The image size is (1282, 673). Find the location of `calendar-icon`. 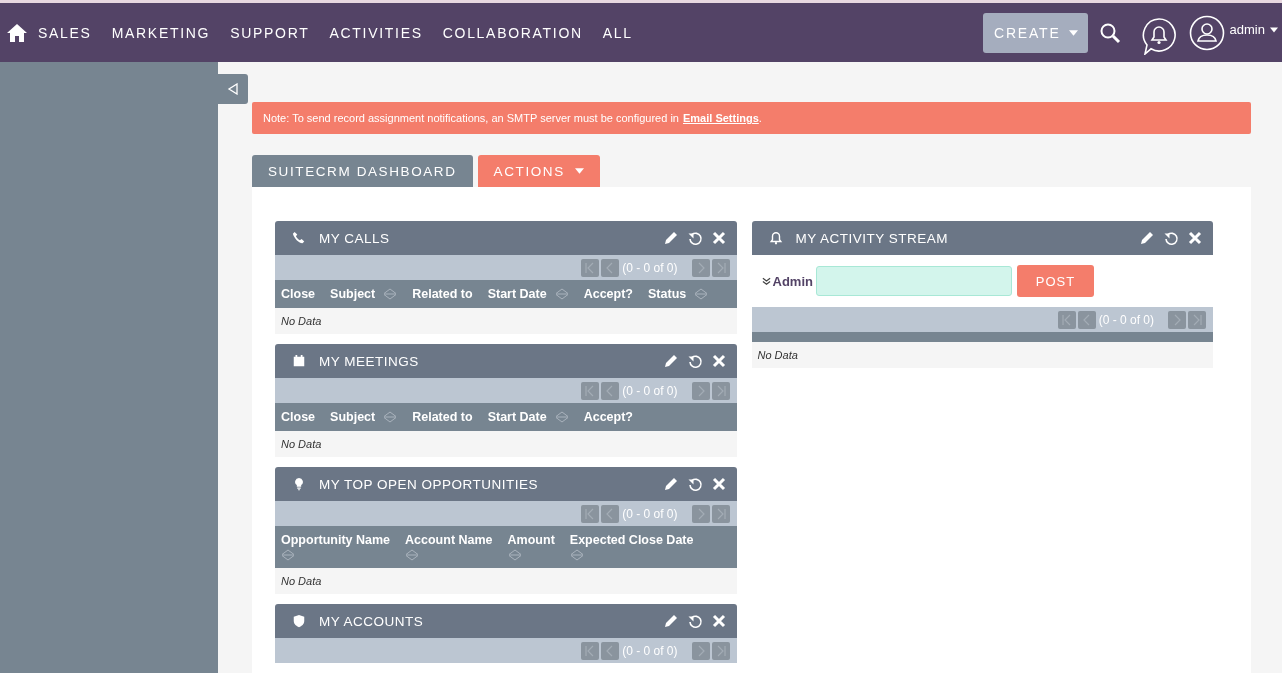

calendar-icon is located at coordinates (299, 361).